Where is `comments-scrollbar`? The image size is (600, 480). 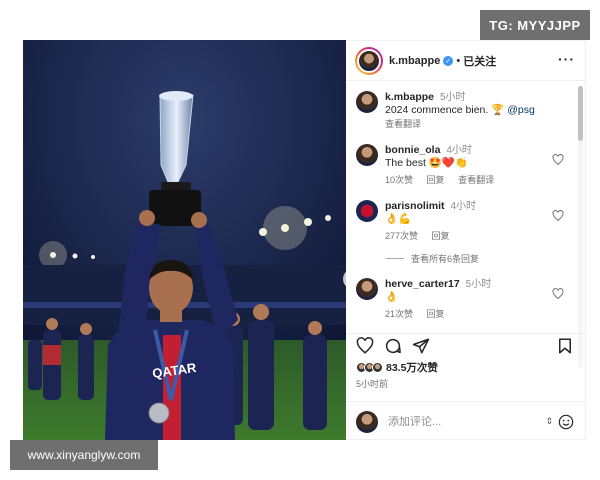
comments-scrollbar is located at coordinates (580, 227).